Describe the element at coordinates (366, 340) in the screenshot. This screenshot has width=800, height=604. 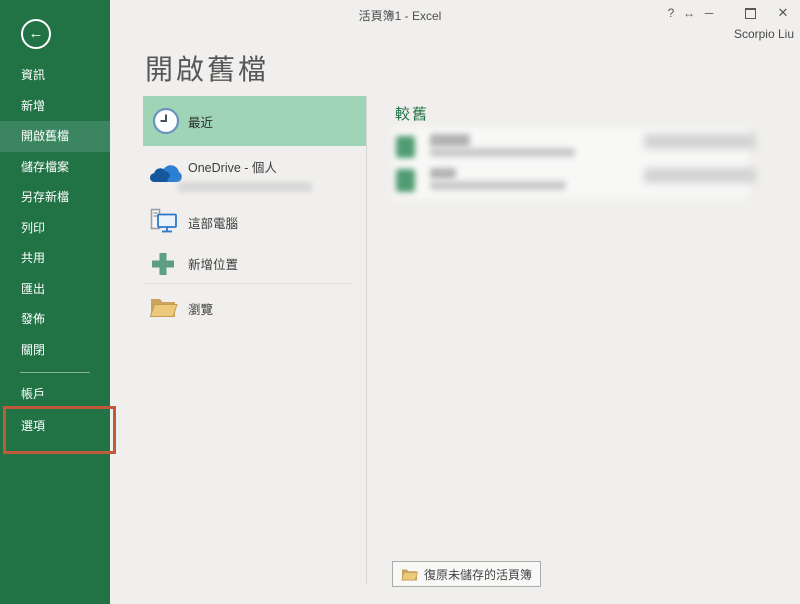
I see `column-separator` at that location.